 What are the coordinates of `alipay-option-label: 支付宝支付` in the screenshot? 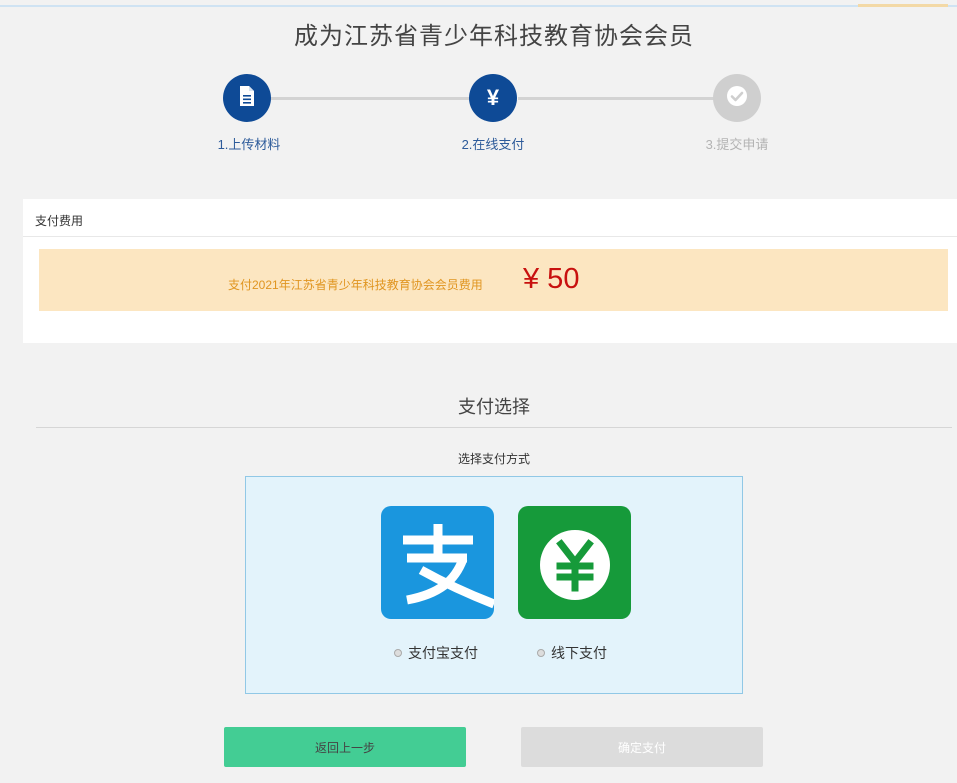 It's located at (443, 653).